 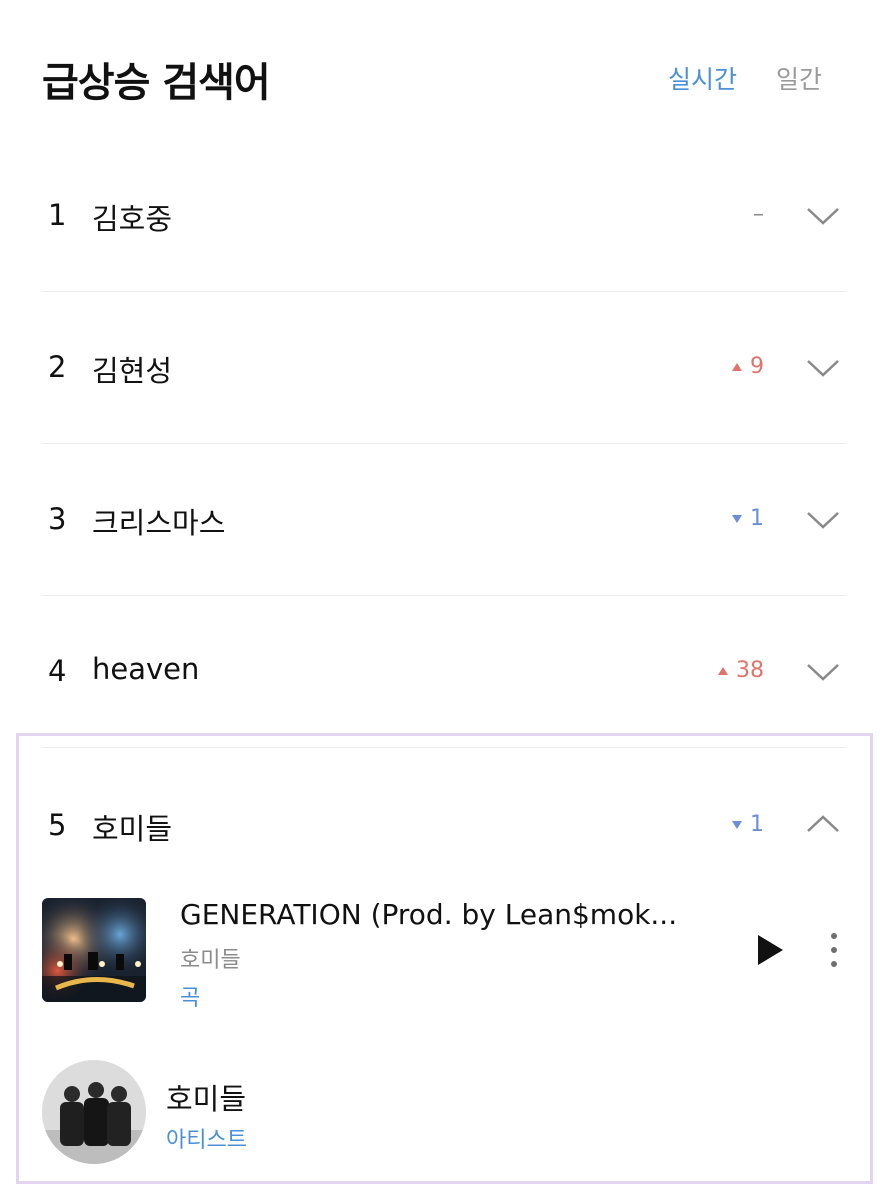 What do you see at coordinates (770, 950) in the screenshot?
I see `play-icon` at bounding box center [770, 950].